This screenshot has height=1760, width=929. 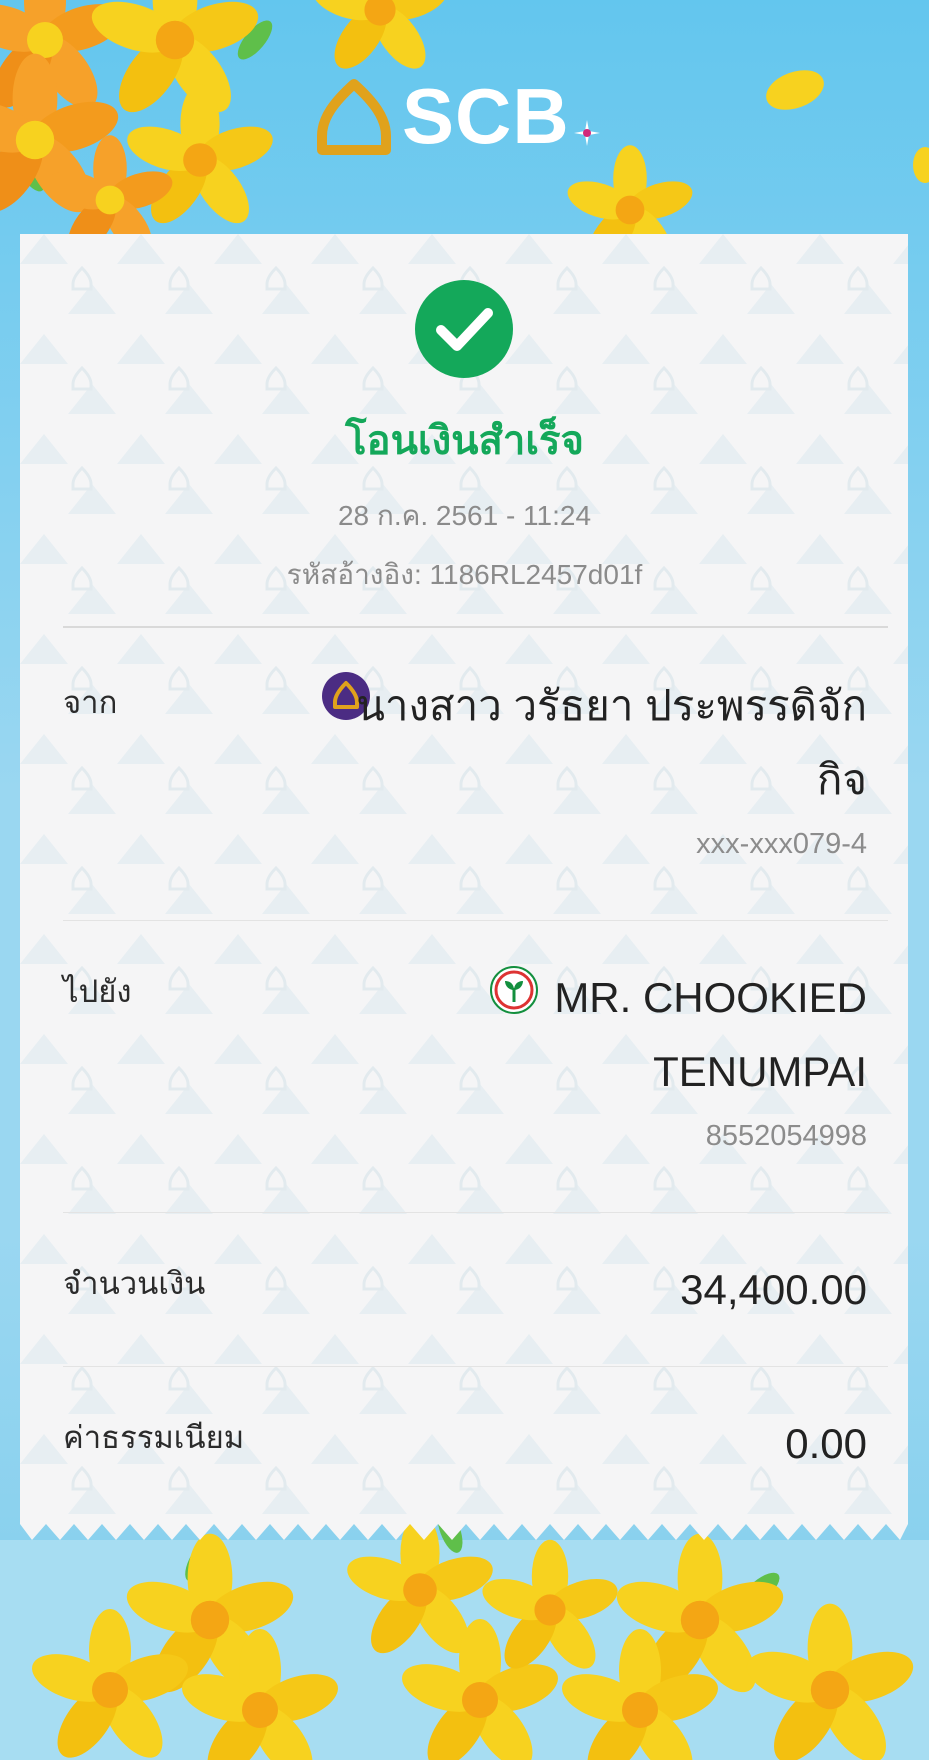 I want to click on status-title: โอนเงินสำเร็จ, so click(x=464, y=441).